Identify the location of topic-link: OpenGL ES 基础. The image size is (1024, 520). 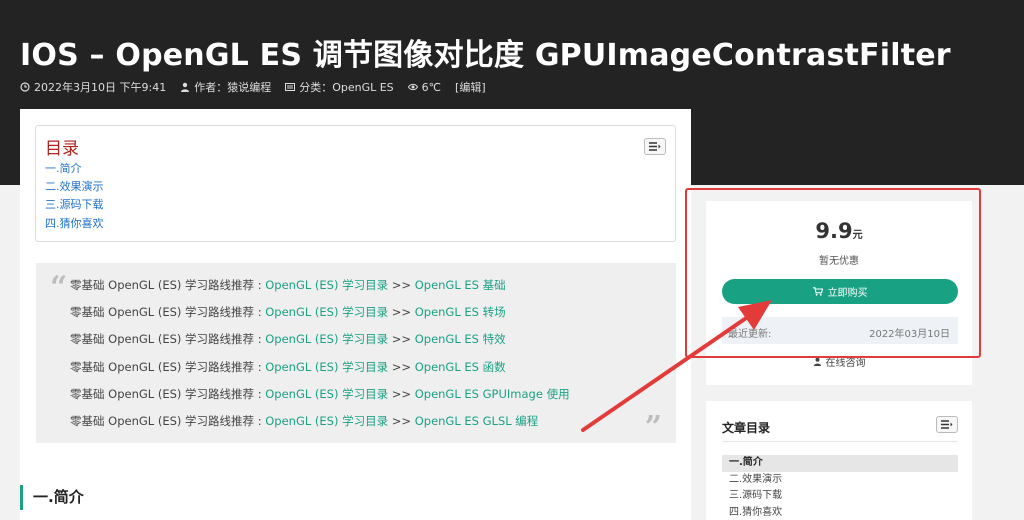
(460, 285).